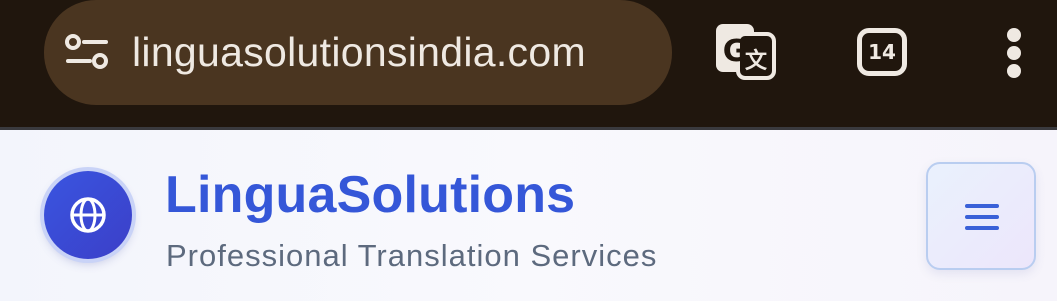 Image resolution: width=1057 pixels, height=301 pixels. What do you see at coordinates (412, 255) in the screenshot?
I see `brand-tagline: Professional Translation Services` at bounding box center [412, 255].